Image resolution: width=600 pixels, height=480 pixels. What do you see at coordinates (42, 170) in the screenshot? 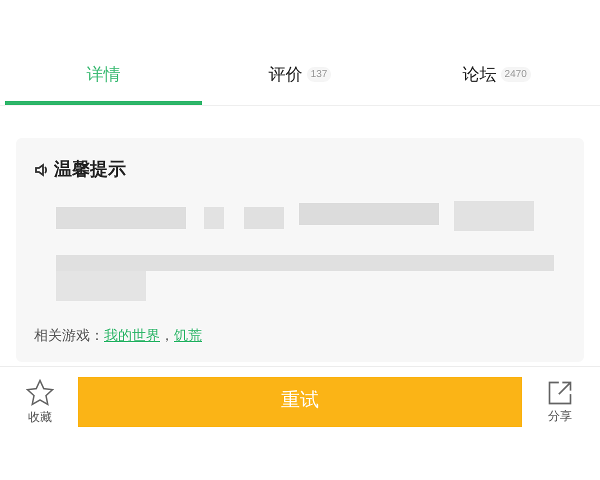
I see `speaker-icon` at bounding box center [42, 170].